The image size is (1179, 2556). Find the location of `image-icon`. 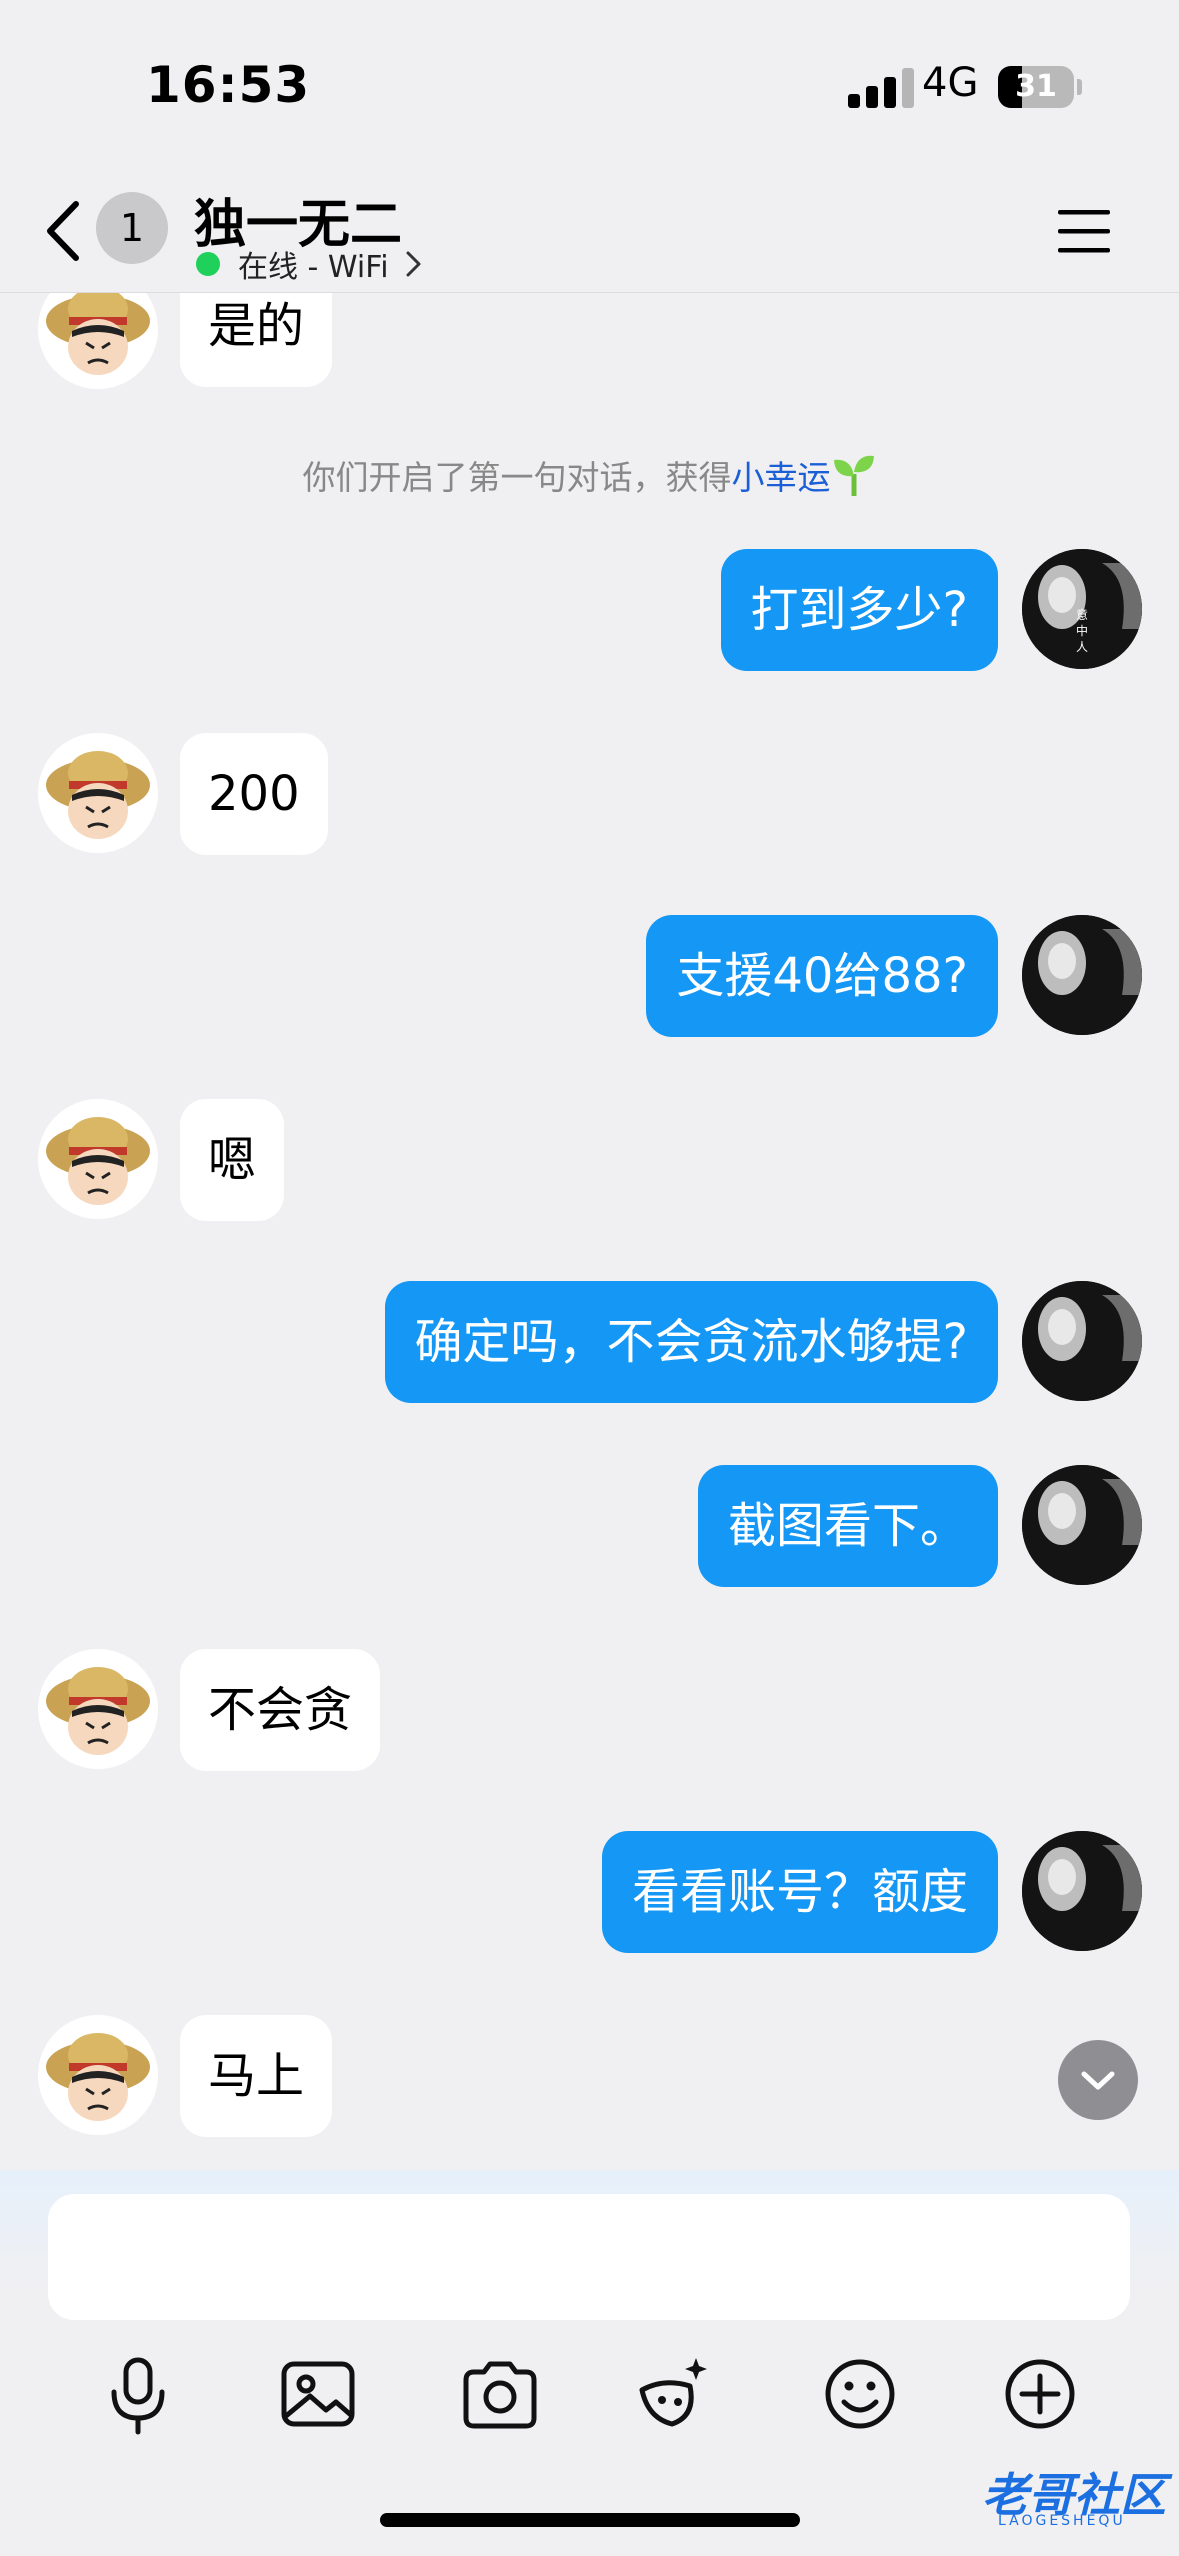

image-icon is located at coordinates (318, 2394).